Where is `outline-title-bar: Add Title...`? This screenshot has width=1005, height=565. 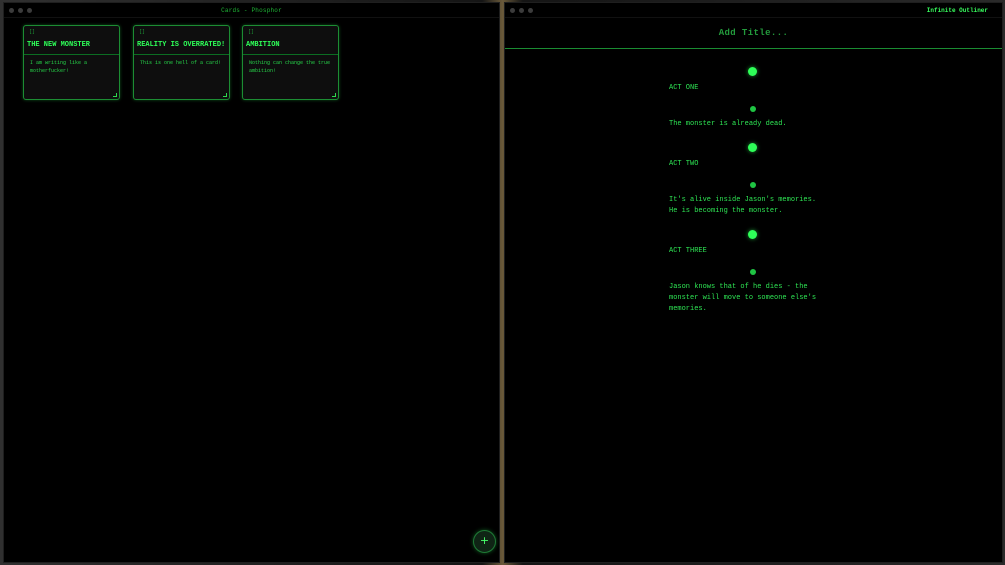
outline-title-bar: Add Title... is located at coordinates (753, 33).